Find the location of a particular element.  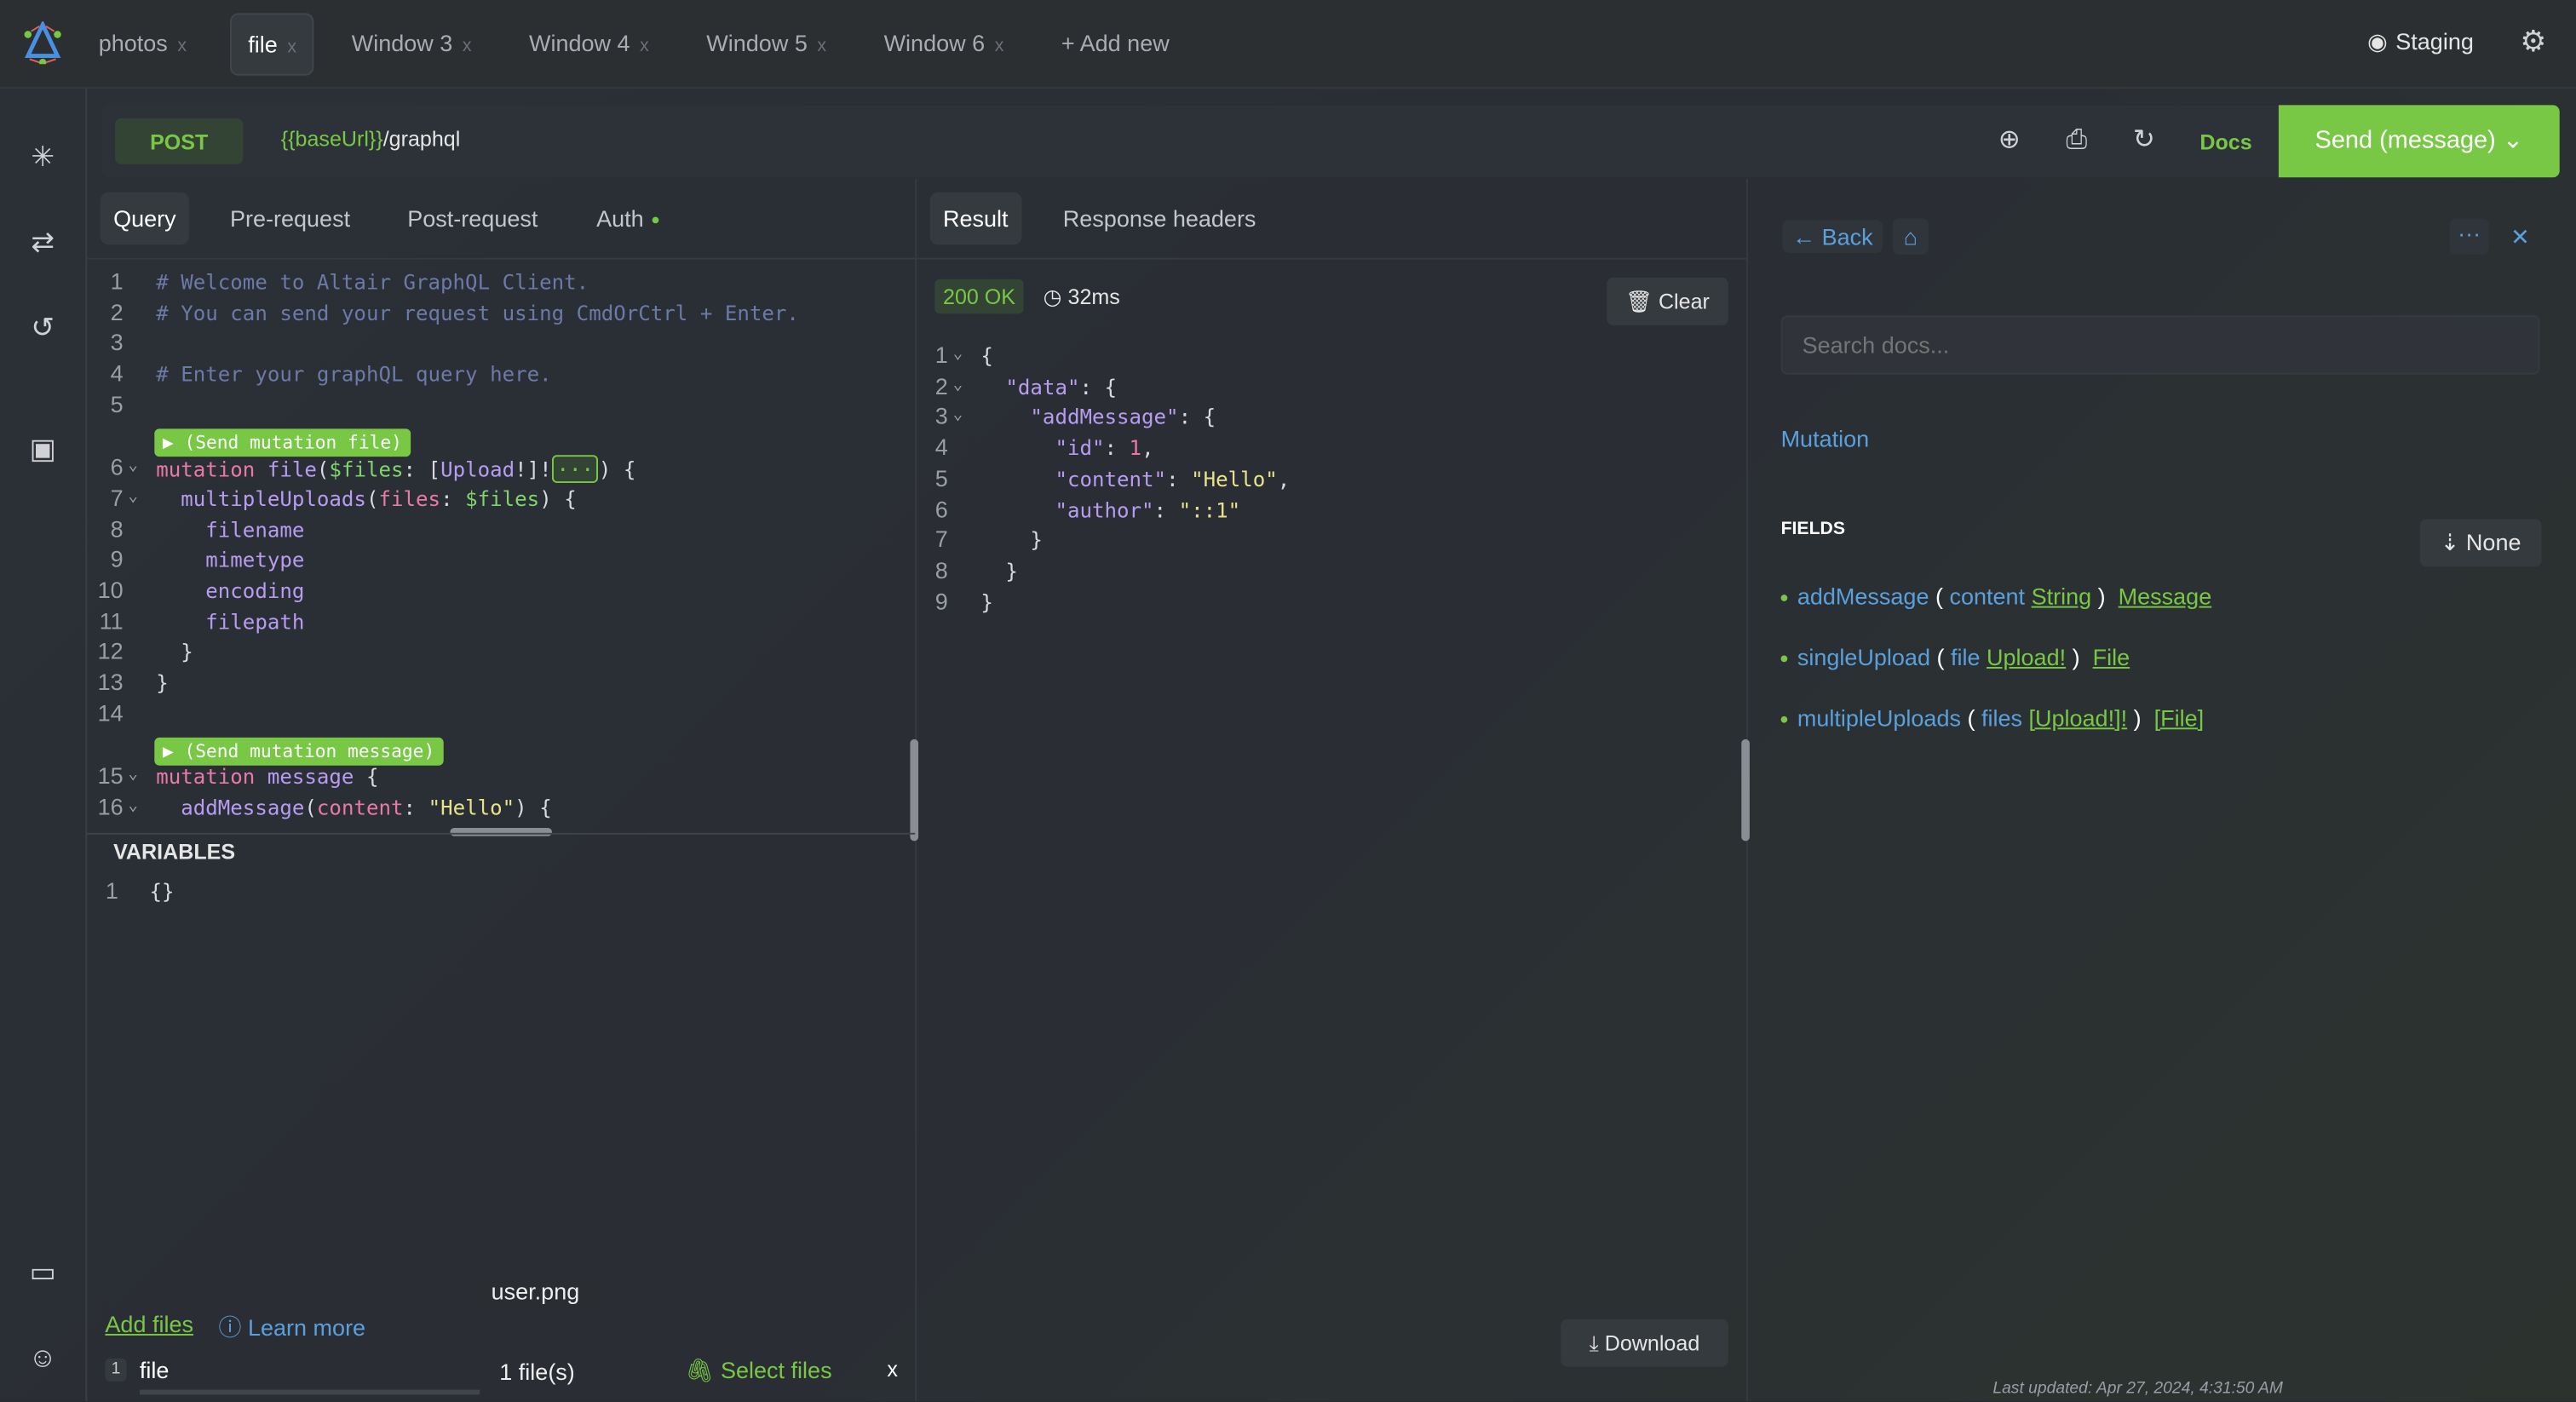

code-token: : is located at coordinates (1166, 509).